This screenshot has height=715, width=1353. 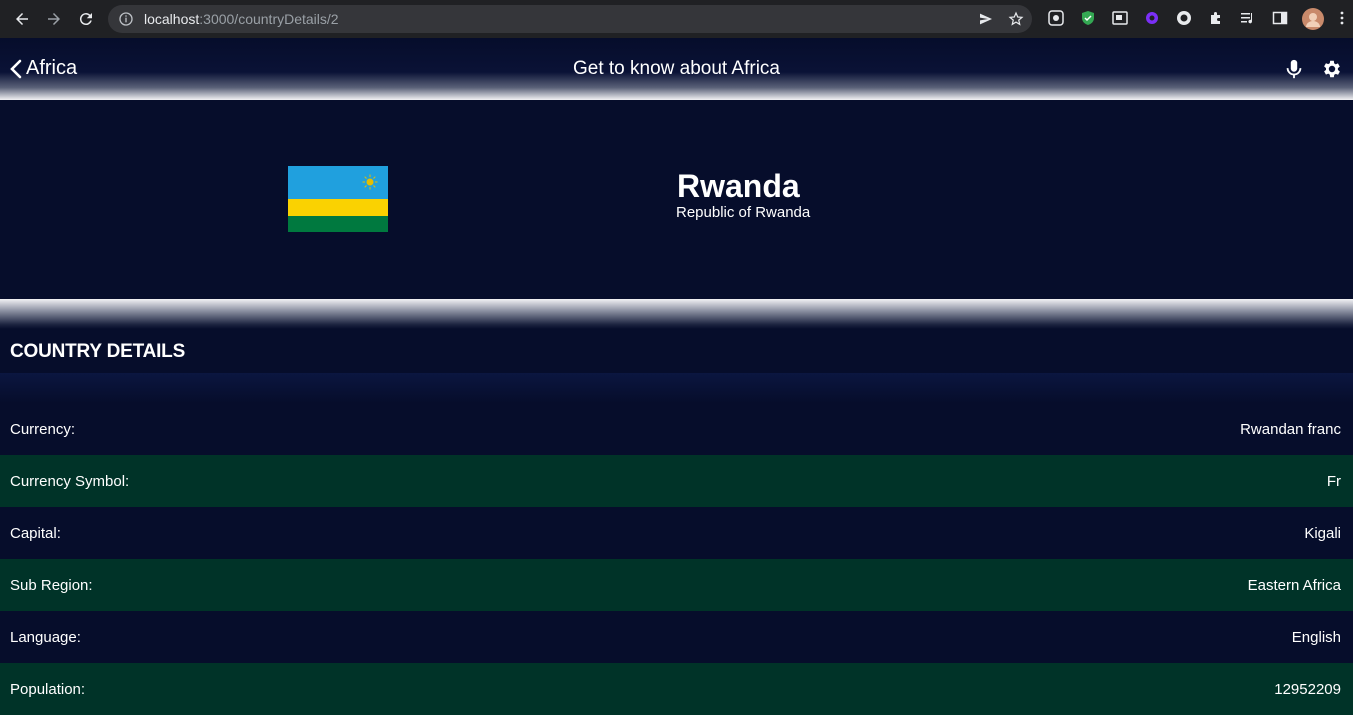 I want to click on detail-label: Language:, so click(x=45, y=637).